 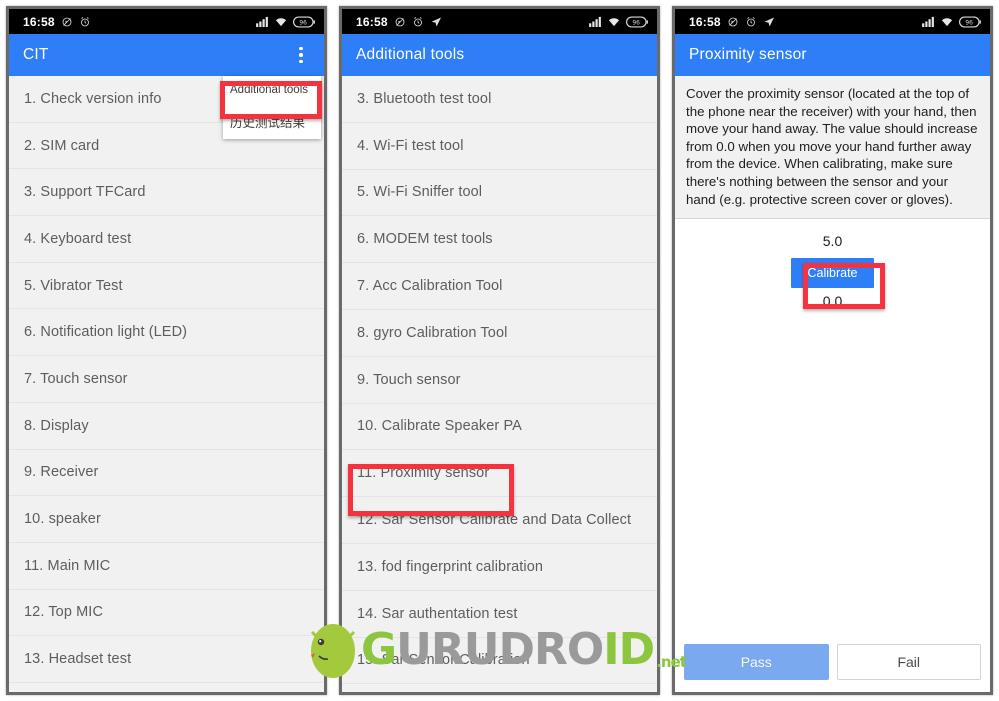 What do you see at coordinates (832, 241) in the screenshot?
I see `sensor-value-top: 5.0` at bounding box center [832, 241].